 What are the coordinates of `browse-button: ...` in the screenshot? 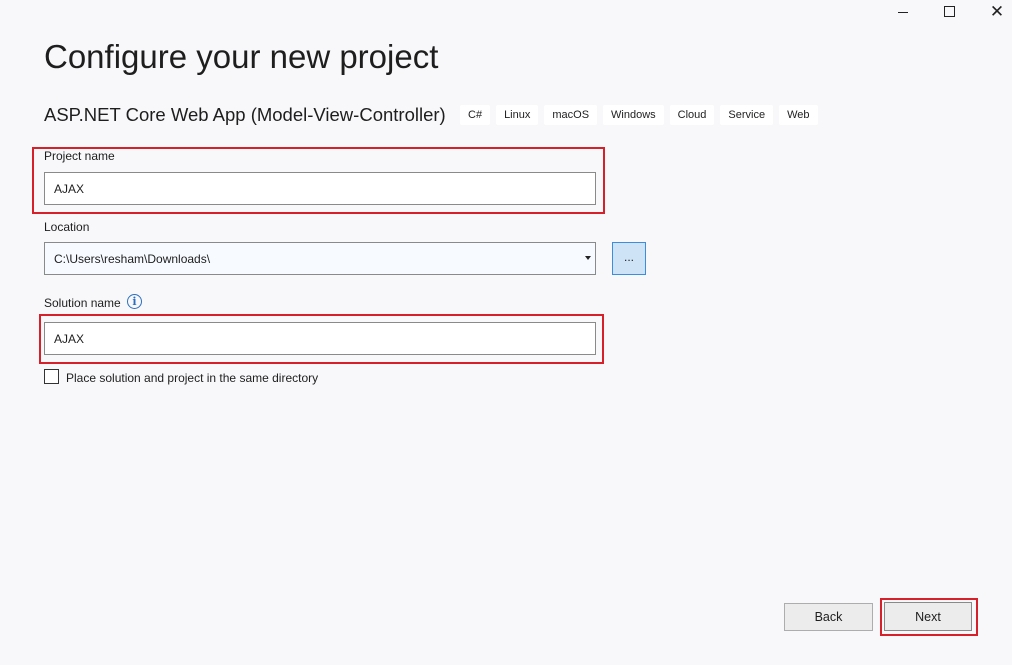 It's located at (629, 258).